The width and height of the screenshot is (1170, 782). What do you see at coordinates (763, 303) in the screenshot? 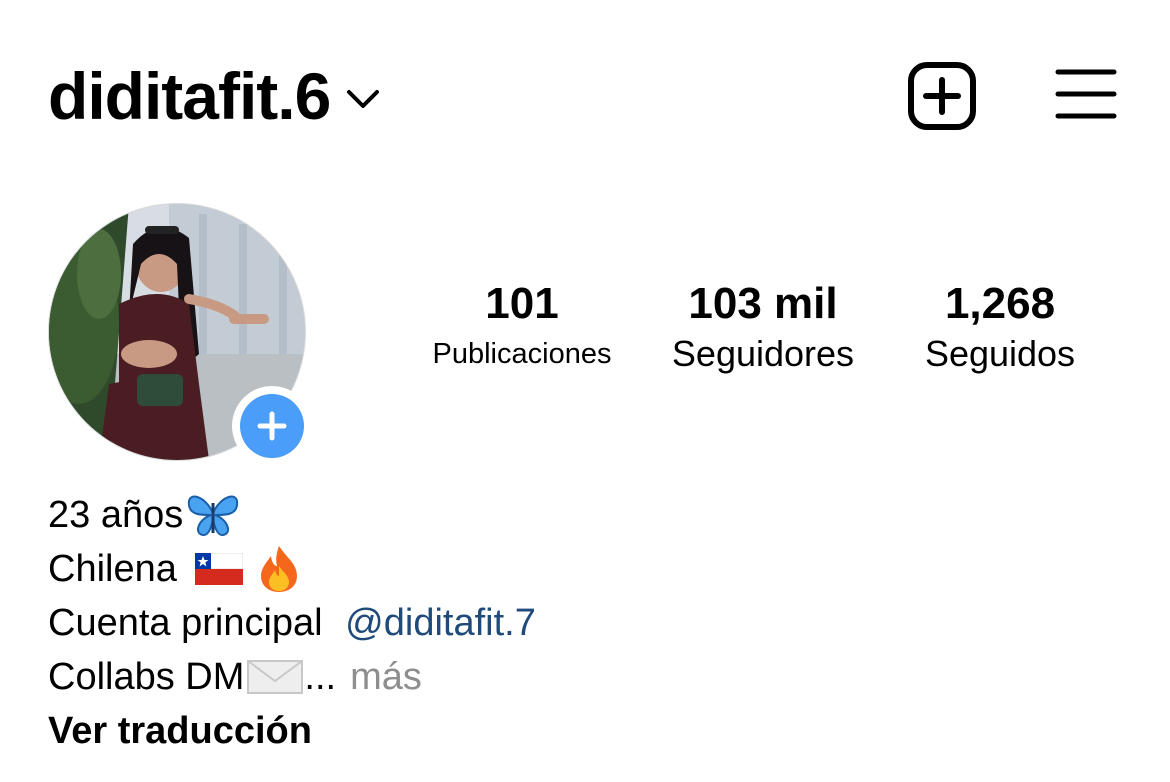
I see `followers-count: 103 mil` at bounding box center [763, 303].